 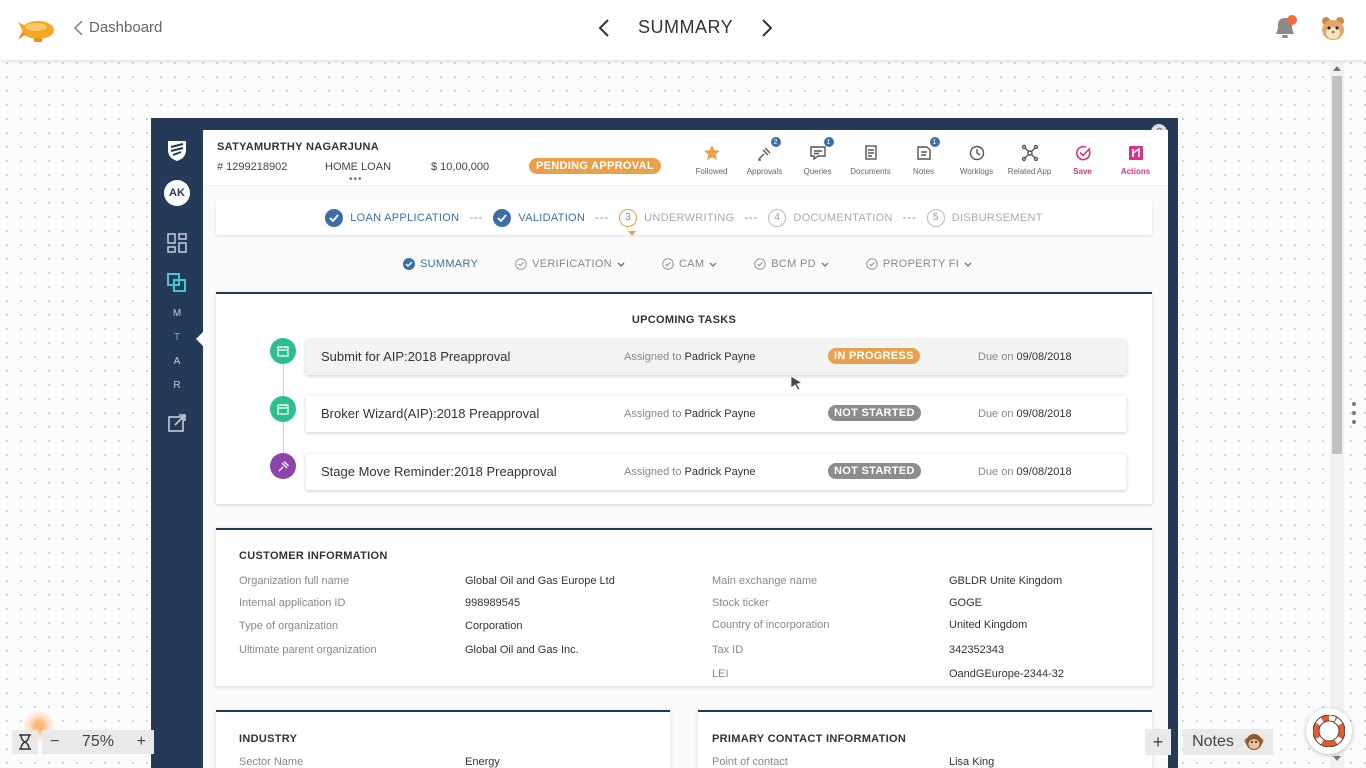 What do you see at coordinates (177, 443) in the screenshot?
I see `left-sidebar: AK M T A R` at bounding box center [177, 443].